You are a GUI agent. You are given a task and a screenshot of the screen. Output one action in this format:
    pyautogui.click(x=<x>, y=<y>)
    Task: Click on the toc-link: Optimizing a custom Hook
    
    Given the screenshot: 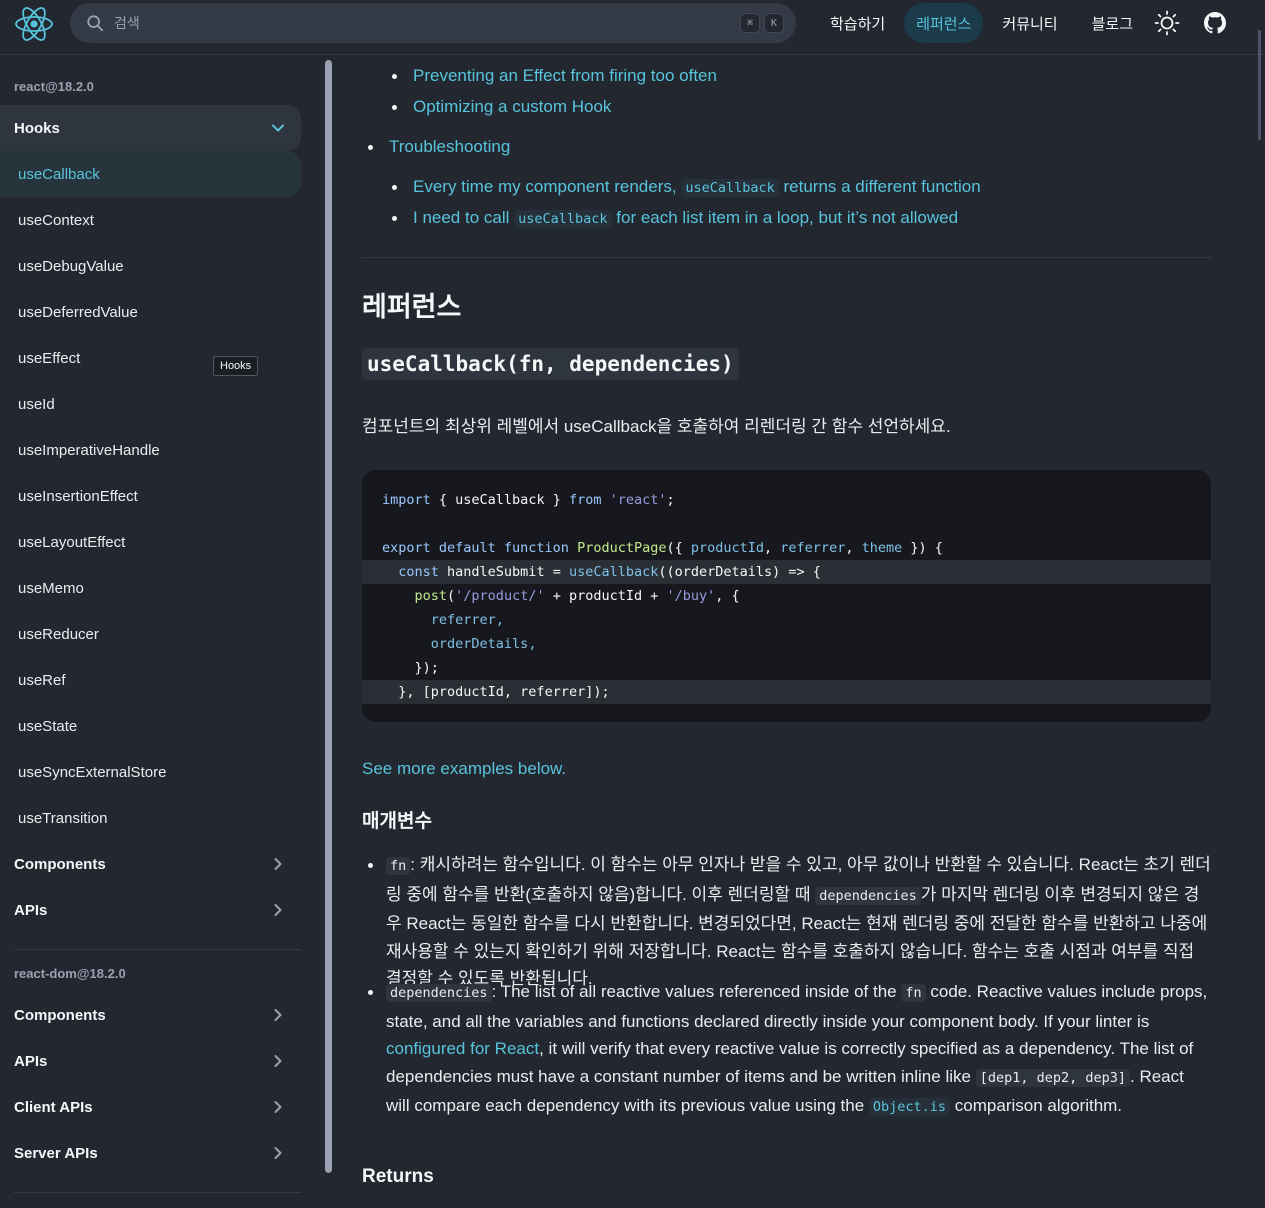 What is the action you would take?
    pyautogui.click(x=512, y=107)
    